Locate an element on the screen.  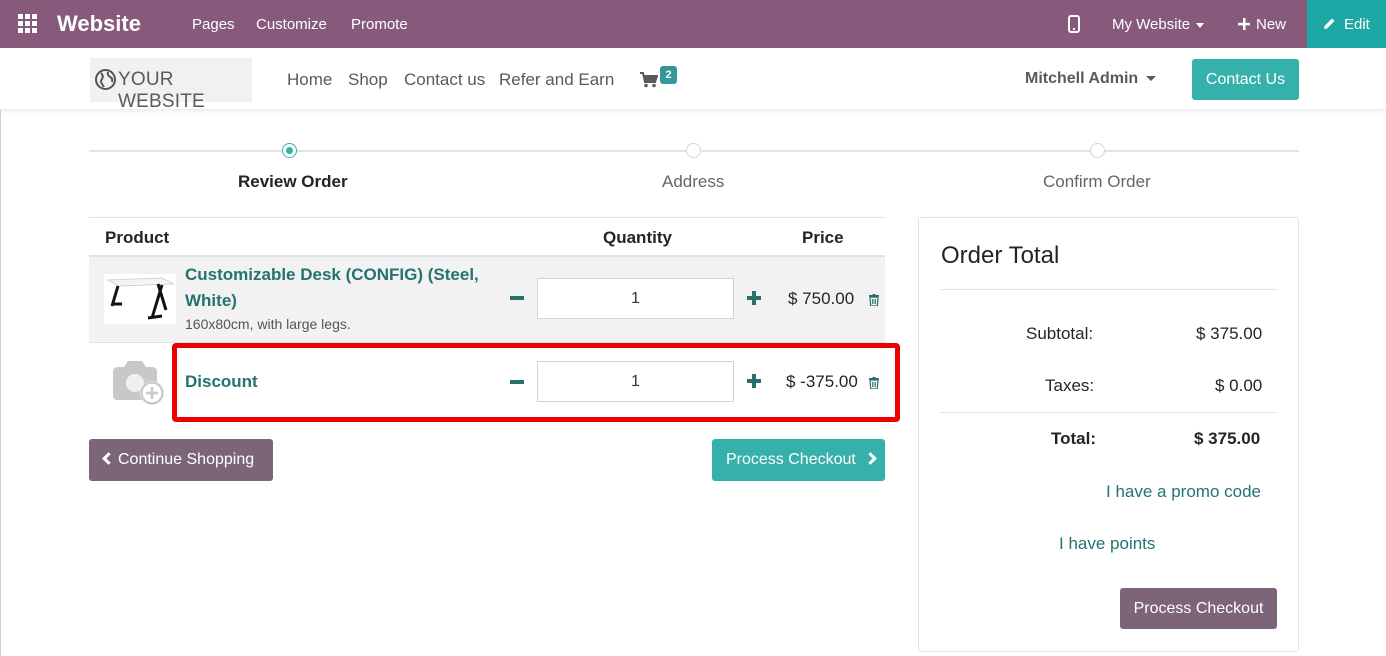
nav-refer-and-earn: Refer and Earn is located at coordinates (556, 80).